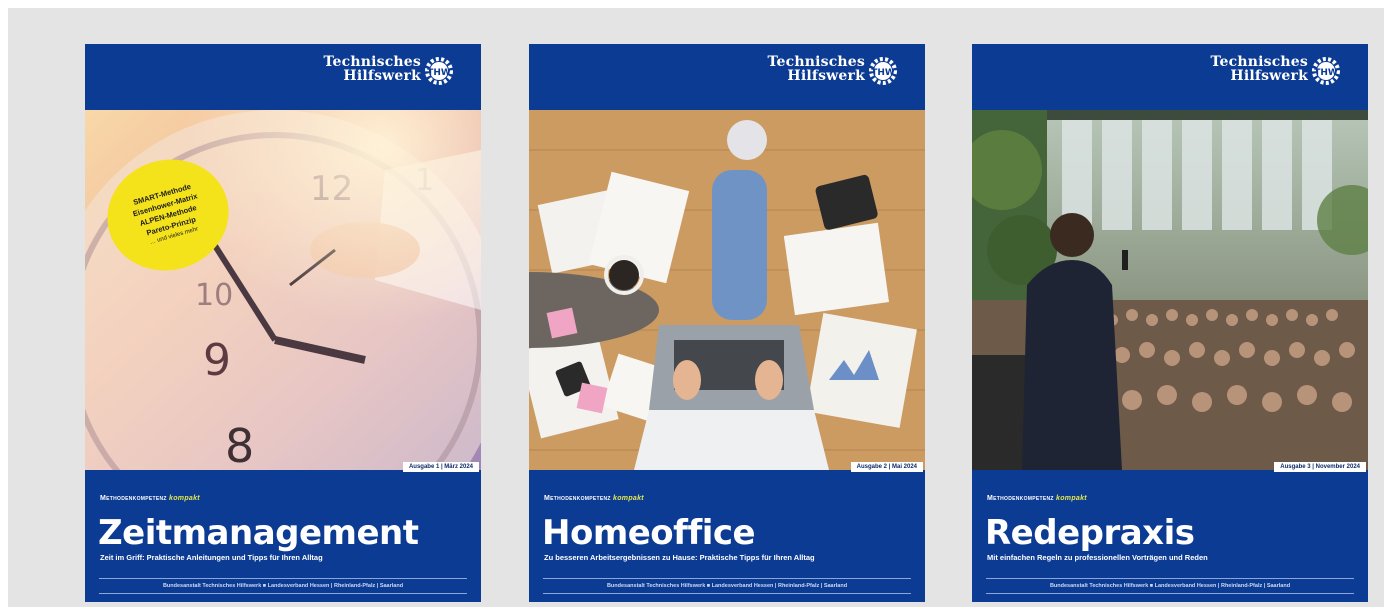 The width and height of the screenshot is (1392, 615). Describe the element at coordinates (1320, 467) in the screenshot. I see `issue-label: Ausgabe 3 | November 2024` at that location.